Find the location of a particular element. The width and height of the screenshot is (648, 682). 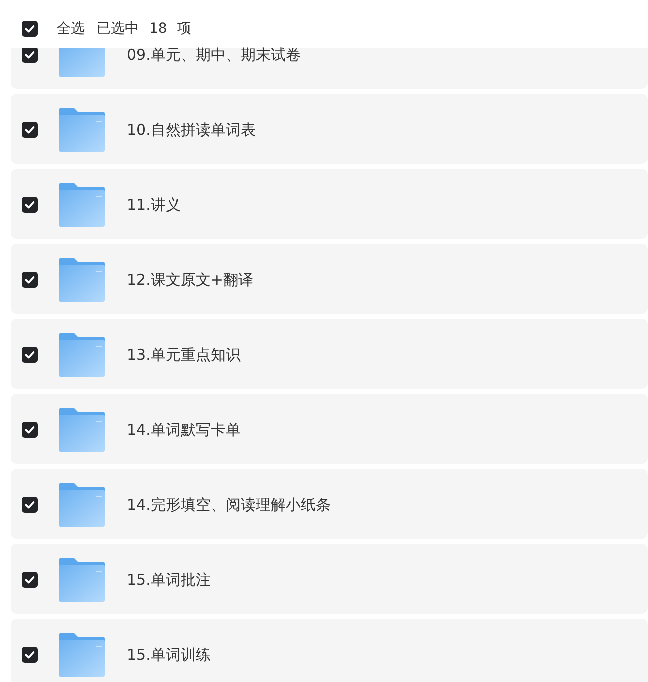

selection-count: 已选中 18 项 is located at coordinates (144, 29).